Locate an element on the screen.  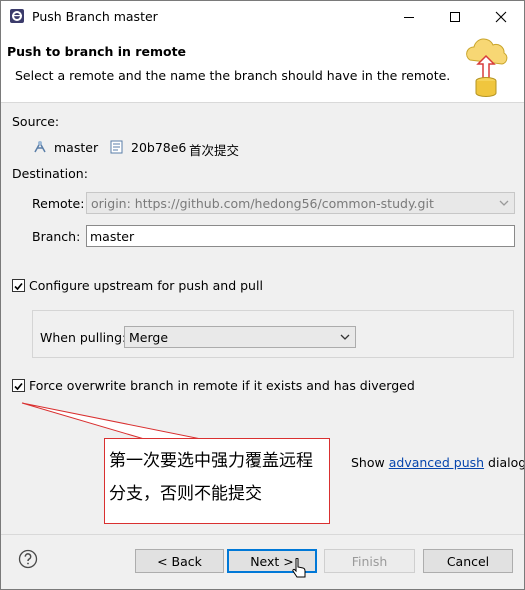
advanced-prefix: Show is located at coordinates (368, 462).